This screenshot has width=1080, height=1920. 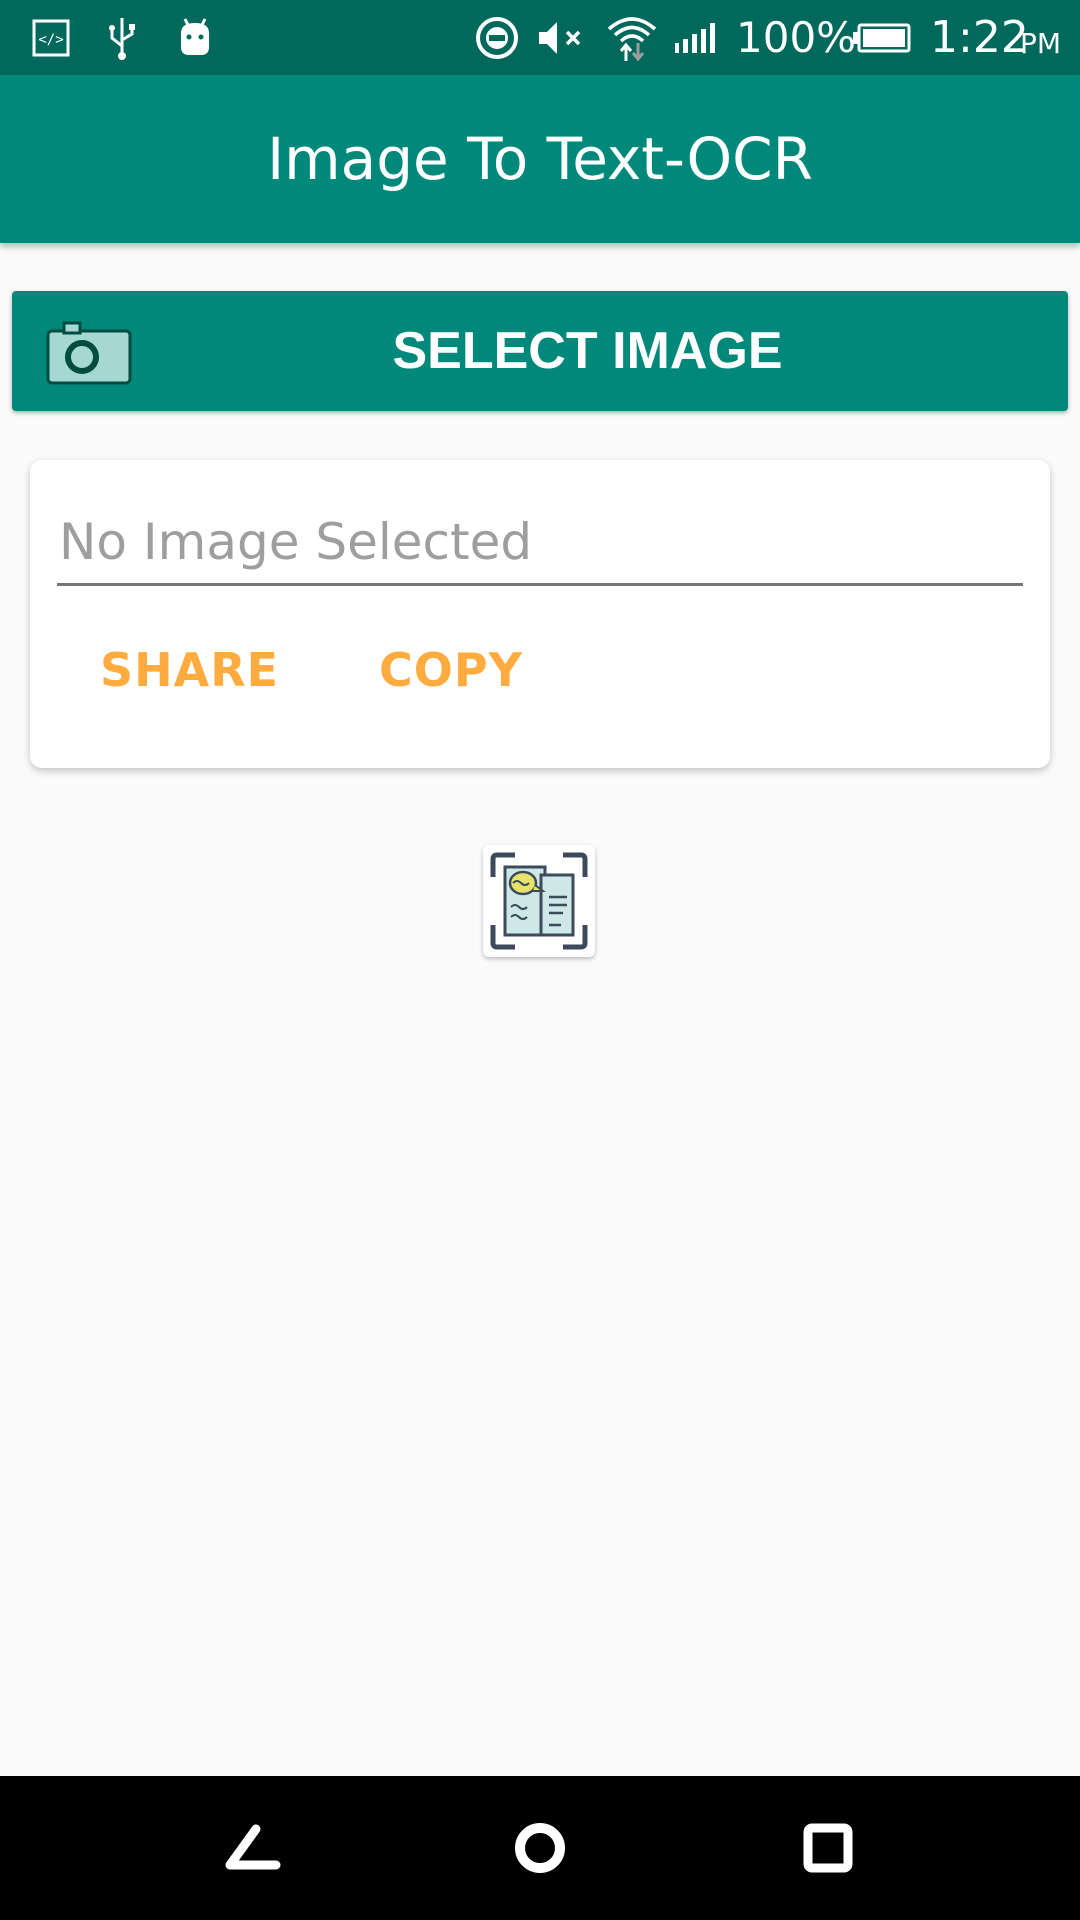 What do you see at coordinates (252, 1848) in the screenshot?
I see `back-icon` at bounding box center [252, 1848].